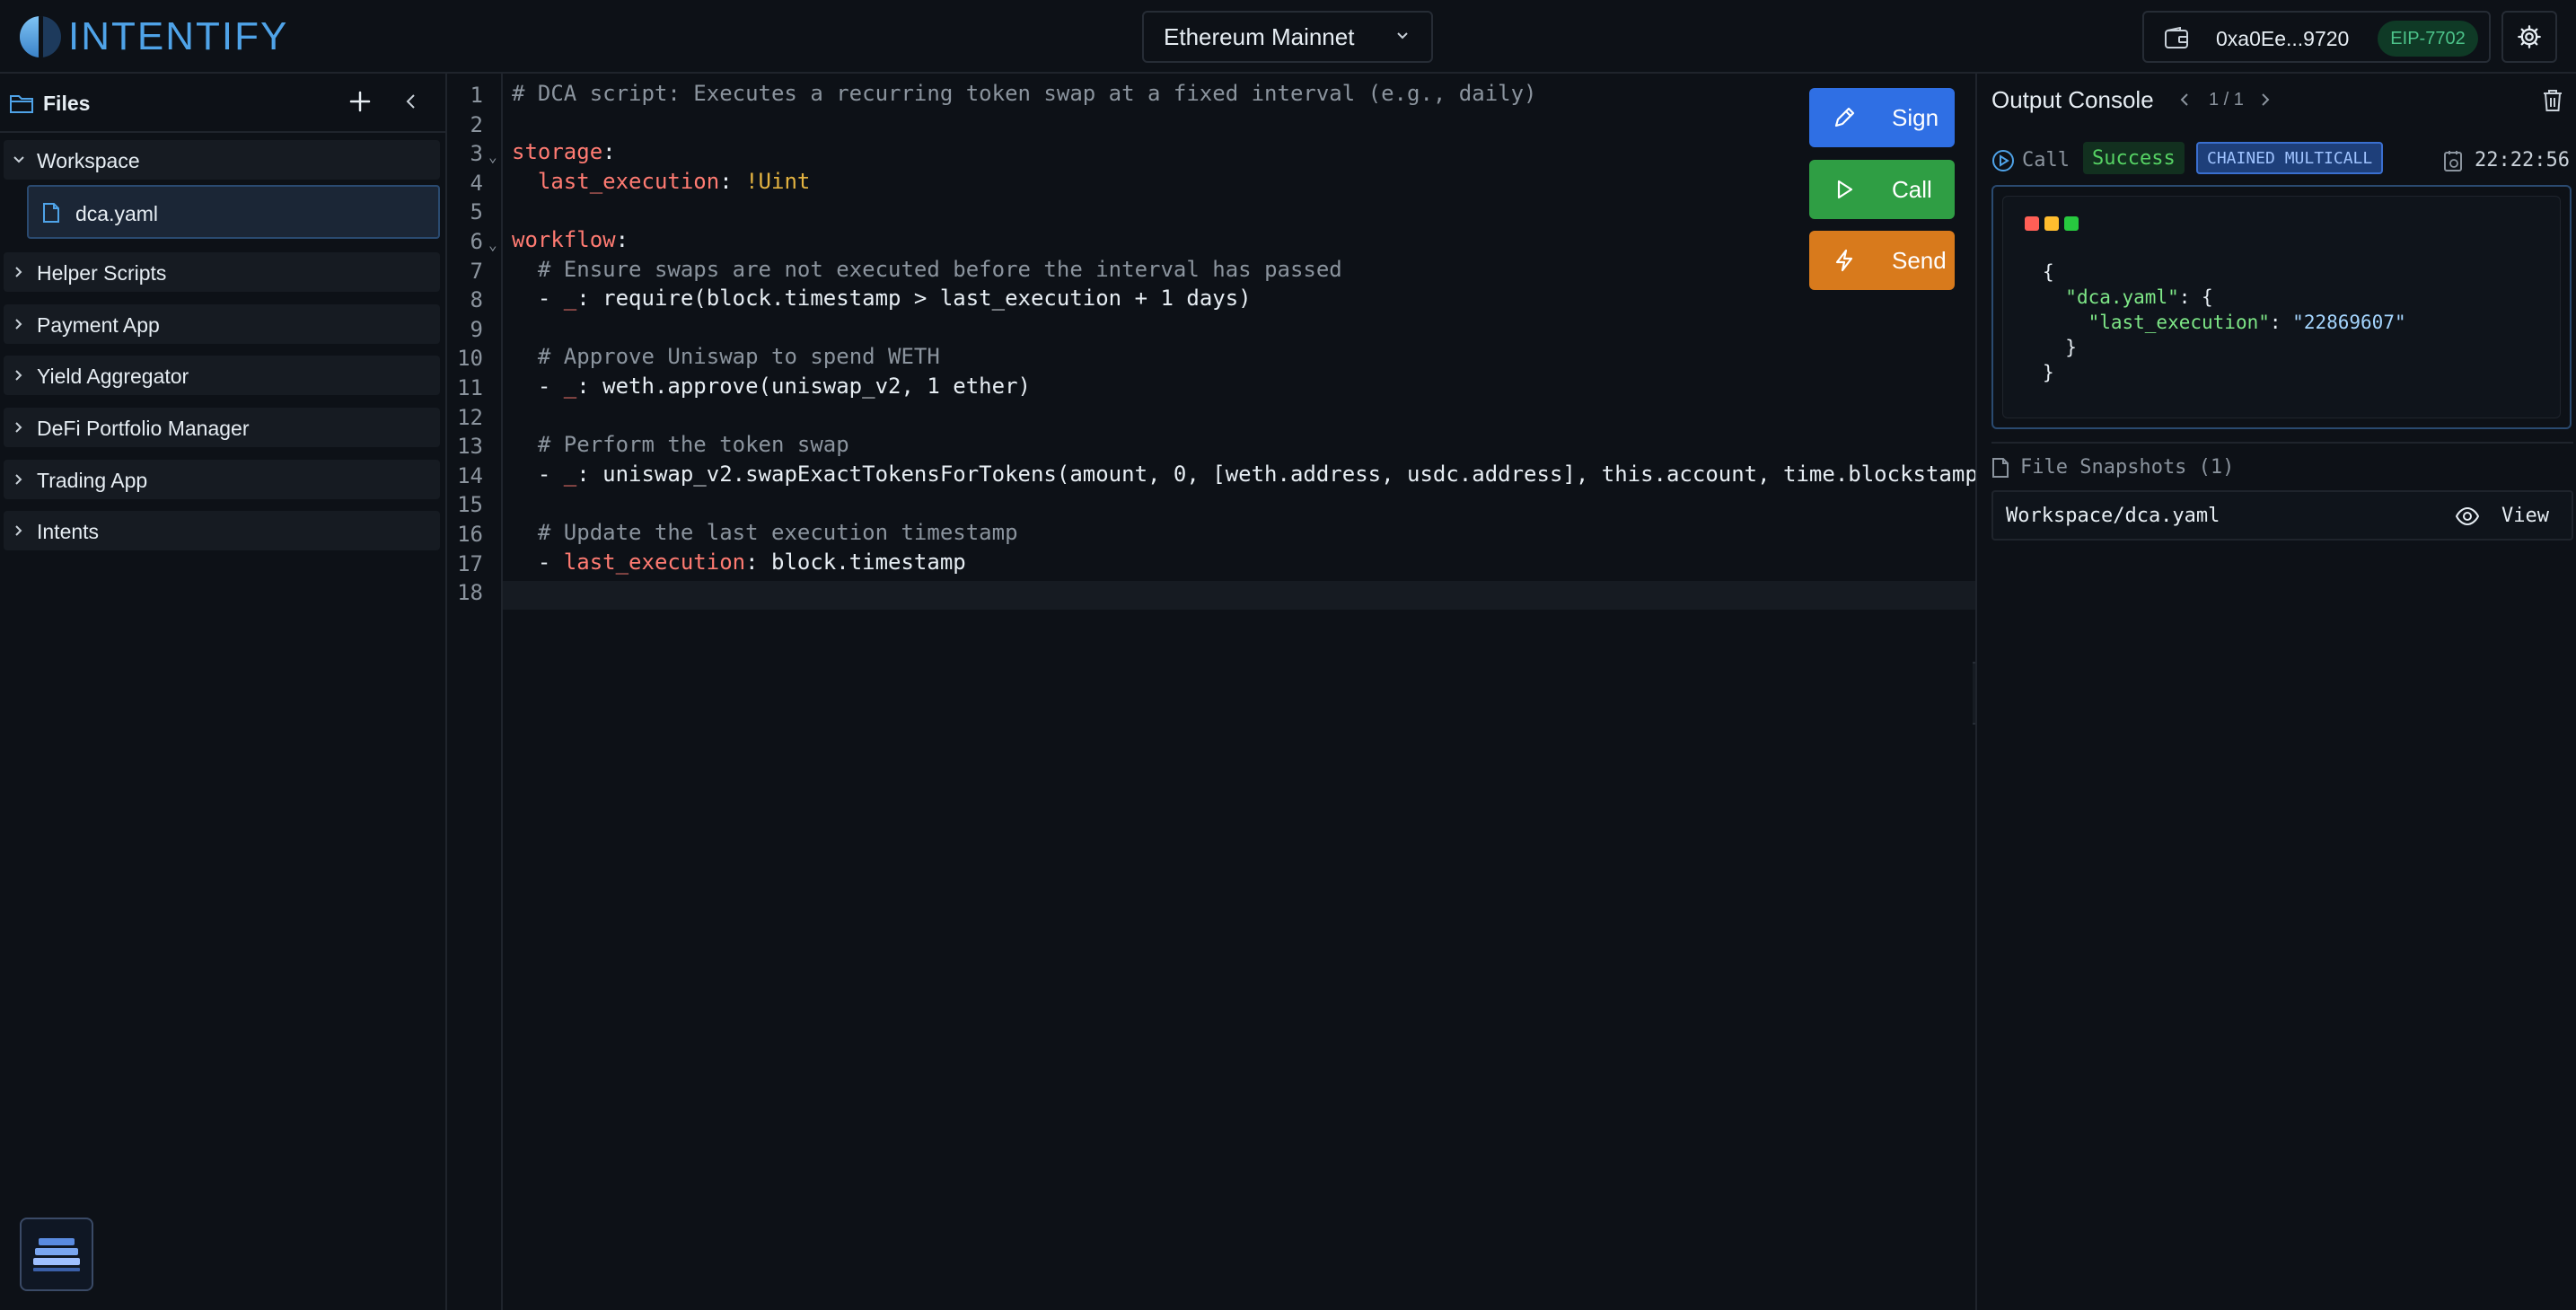 This screenshot has width=2576, height=1310. What do you see at coordinates (2071, 224) in the screenshot?
I see `window-dot-green` at bounding box center [2071, 224].